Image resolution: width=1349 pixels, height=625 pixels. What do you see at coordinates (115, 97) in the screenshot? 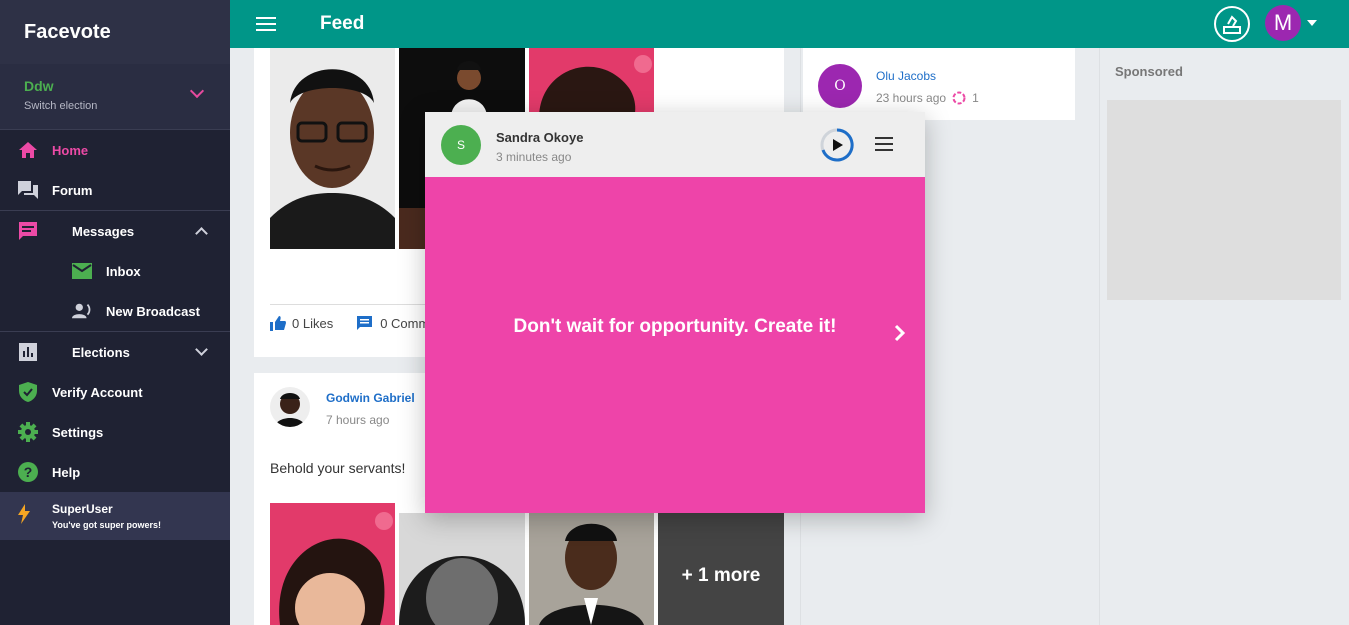
I see `election-switcher: Ddw Switch election` at bounding box center [115, 97].